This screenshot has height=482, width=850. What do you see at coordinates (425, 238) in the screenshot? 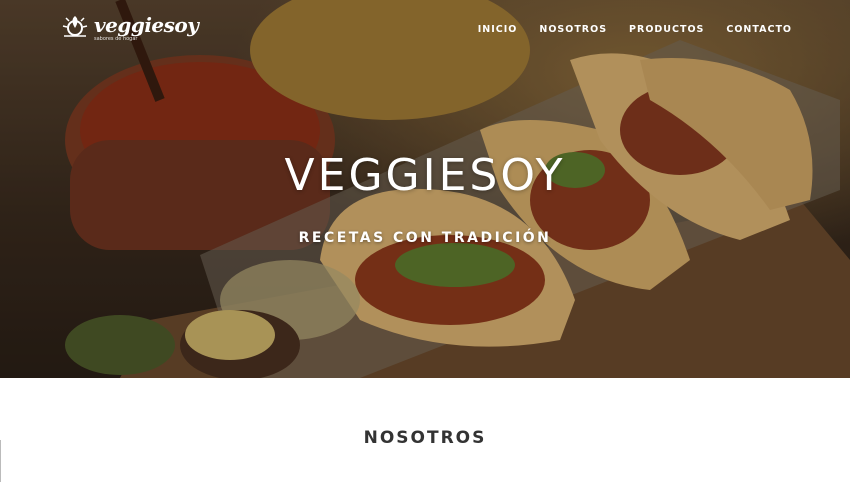
I see `hero-subtitle: RECETAS CON TRADICIÓN` at bounding box center [425, 238].